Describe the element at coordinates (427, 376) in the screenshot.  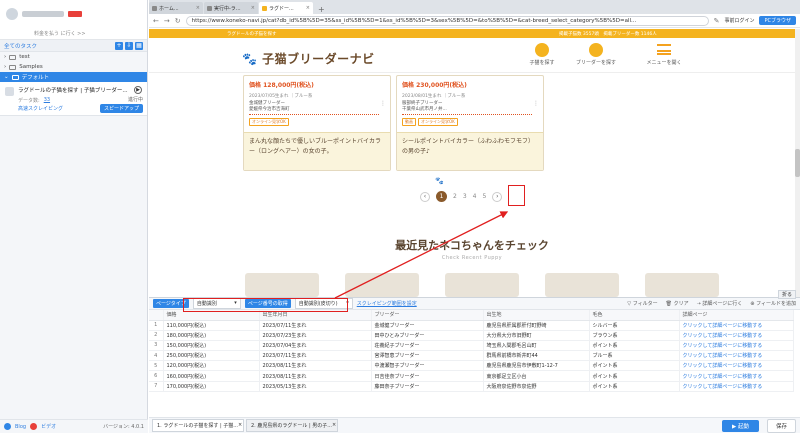
I see `table-cell: 日吉佳奈ブリーダー` at that location.